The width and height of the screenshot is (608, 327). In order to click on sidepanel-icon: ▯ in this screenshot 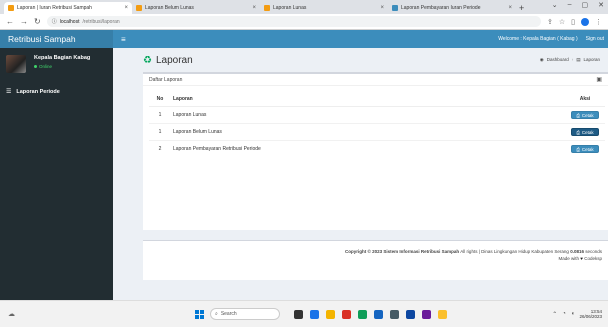, I will do `click(573, 22)`.